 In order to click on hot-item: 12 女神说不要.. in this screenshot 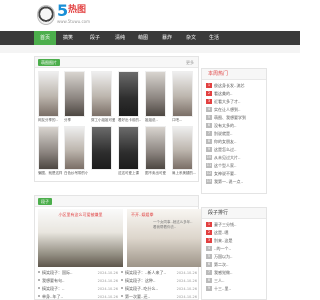, I will do `click(233, 174)`.